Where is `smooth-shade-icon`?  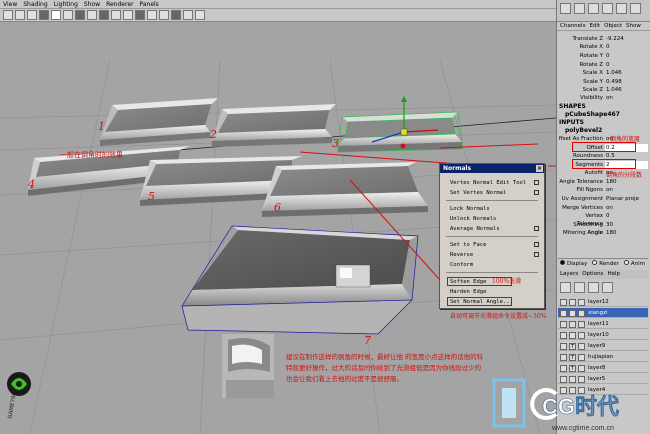
smooth-shade-icon is located at coordinates (140, 15).